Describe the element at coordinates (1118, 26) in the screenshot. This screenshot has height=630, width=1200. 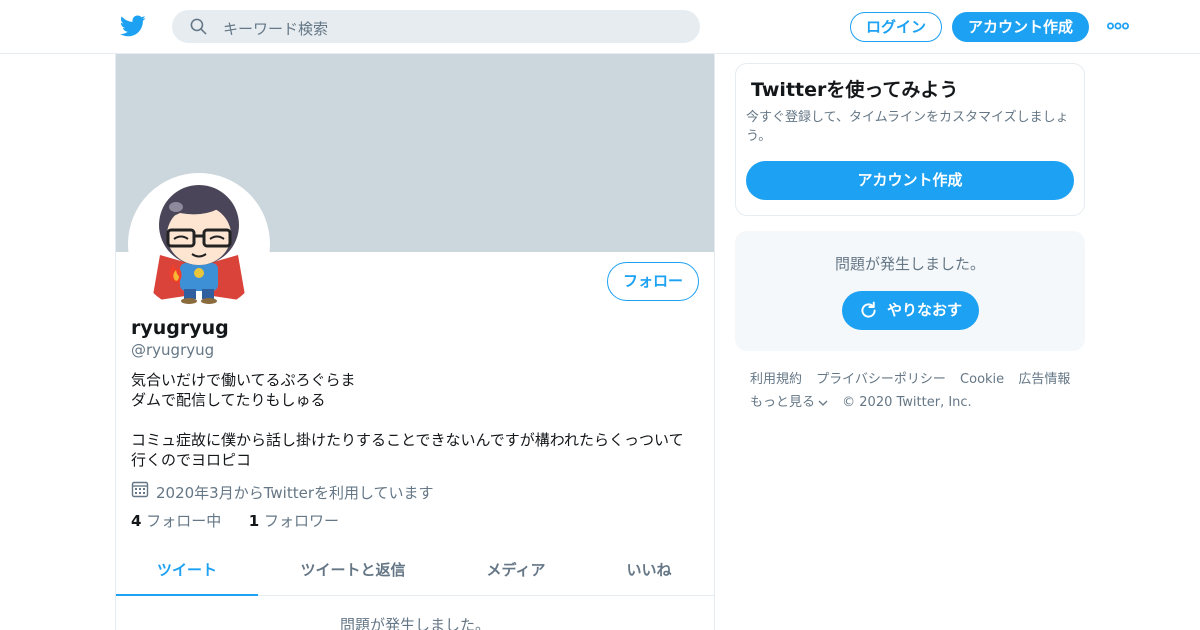
I see `more-dots-icon` at that location.